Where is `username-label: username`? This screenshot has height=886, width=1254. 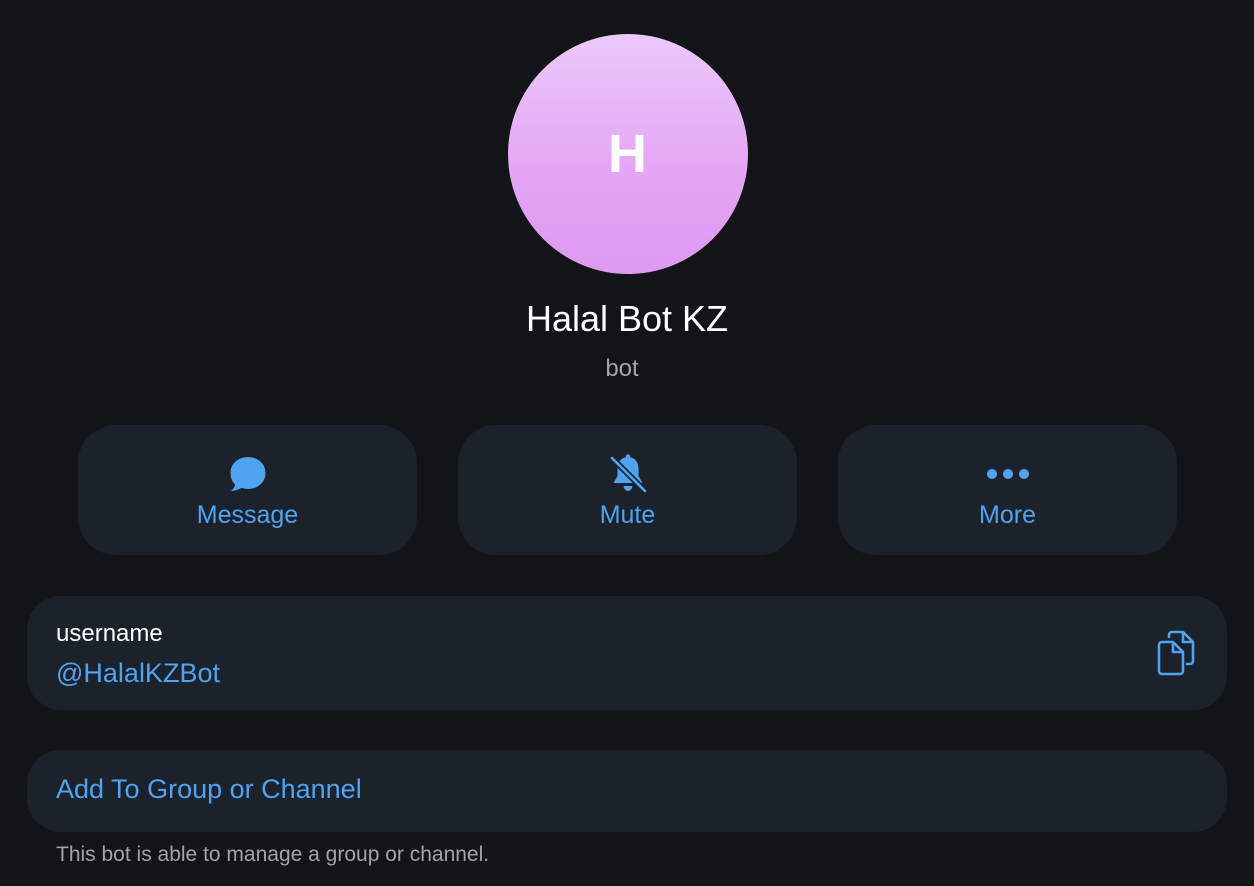 username-label: username is located at coordinates (109, 633).